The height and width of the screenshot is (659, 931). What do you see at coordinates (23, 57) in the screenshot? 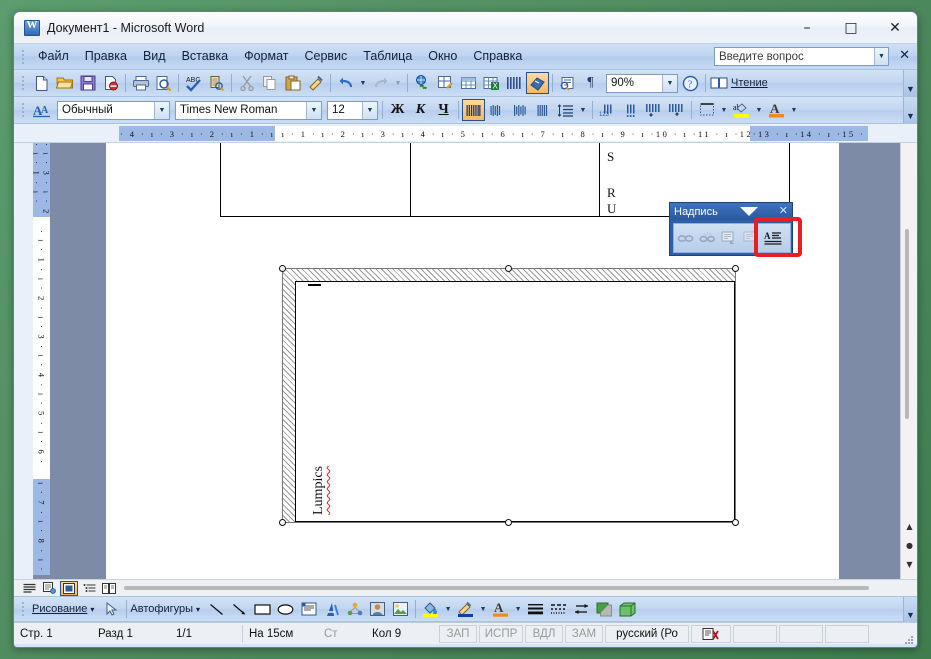
I see `menubar-grip` at bounding box center [23, 57].